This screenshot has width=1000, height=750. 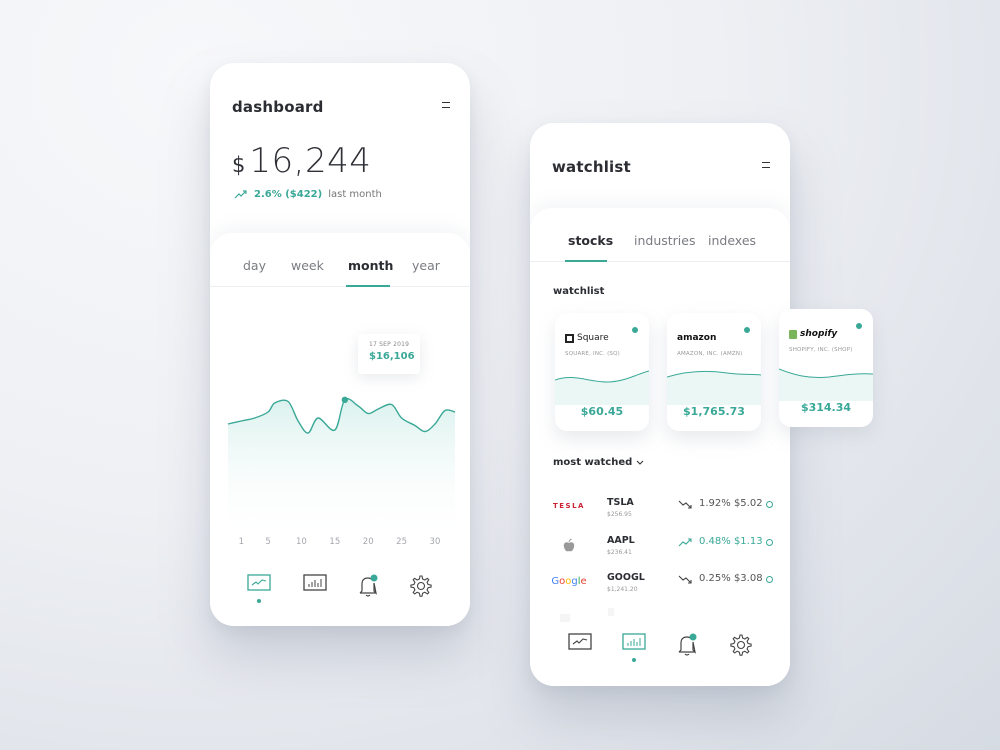 I want to click on stock-card: amazon AMAZON, INC. (AMZN) $1,765.73, so click(x=714, y=372).